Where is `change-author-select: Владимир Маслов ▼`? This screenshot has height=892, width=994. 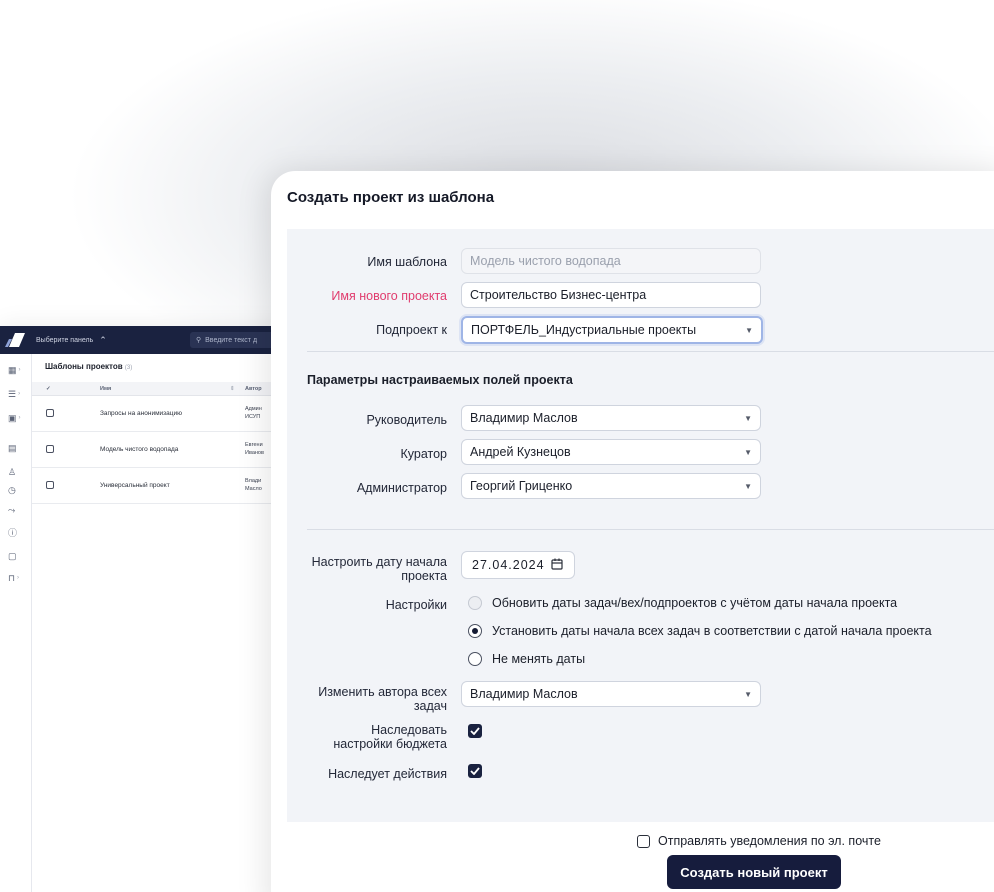
change-author-select: Владимир Маслов ▼ is located at coordinates (611, 694).